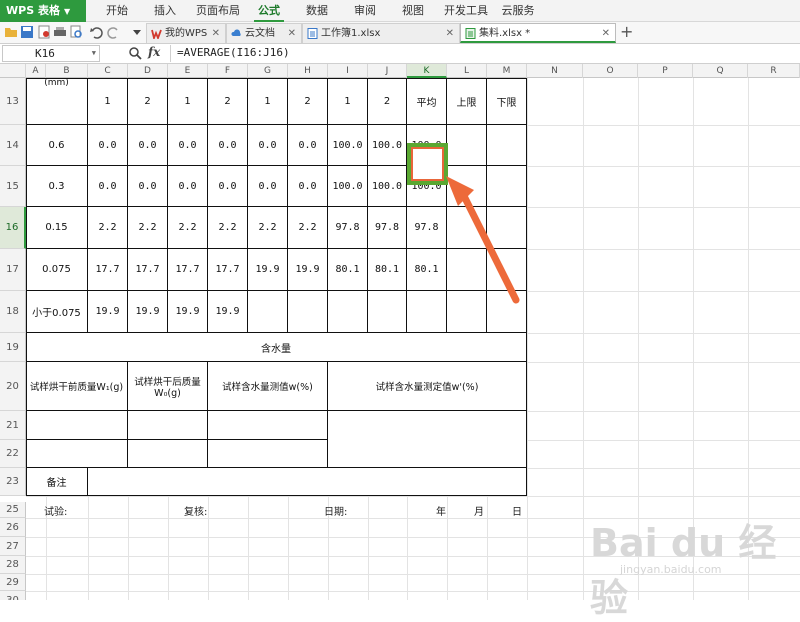 This screenshot has height=622, width=800. Describe the element at coordinates (483, 240) in the screenshot. I see `pointer-arrow-icon` at that location.